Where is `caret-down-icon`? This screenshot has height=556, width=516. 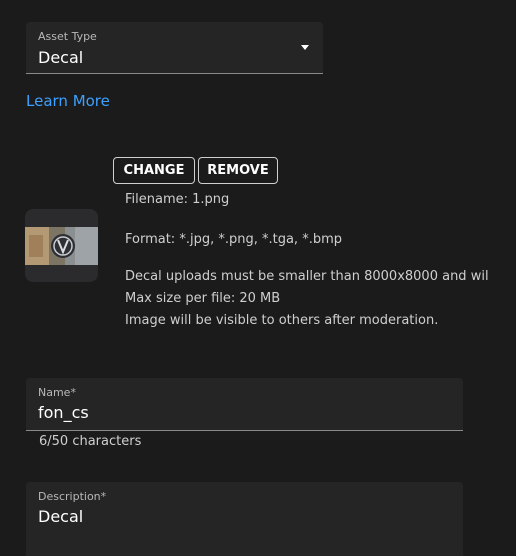 caret-down-icon is located at coordinates (305, 47).